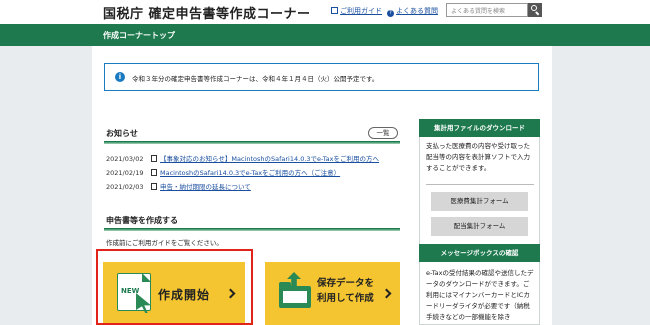 The image size is (650, 325). Describe the element at coordinates (345, 298) in the screenshot. I see `use-saved-data-line2: 利用して作成` at that location.